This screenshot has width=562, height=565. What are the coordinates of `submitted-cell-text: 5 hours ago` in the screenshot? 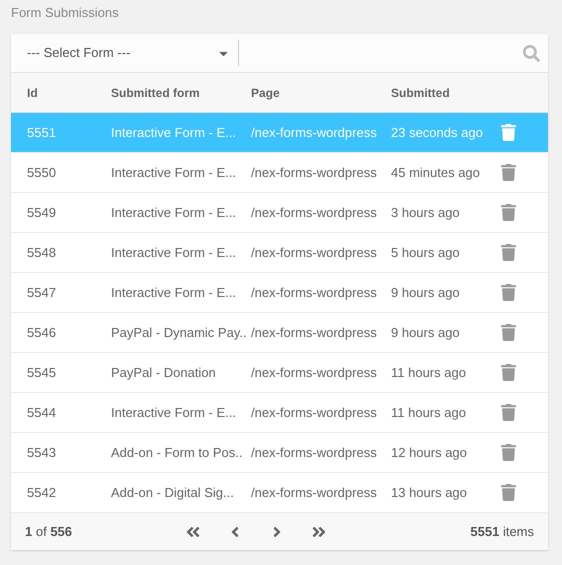 It's located at (426, 253).